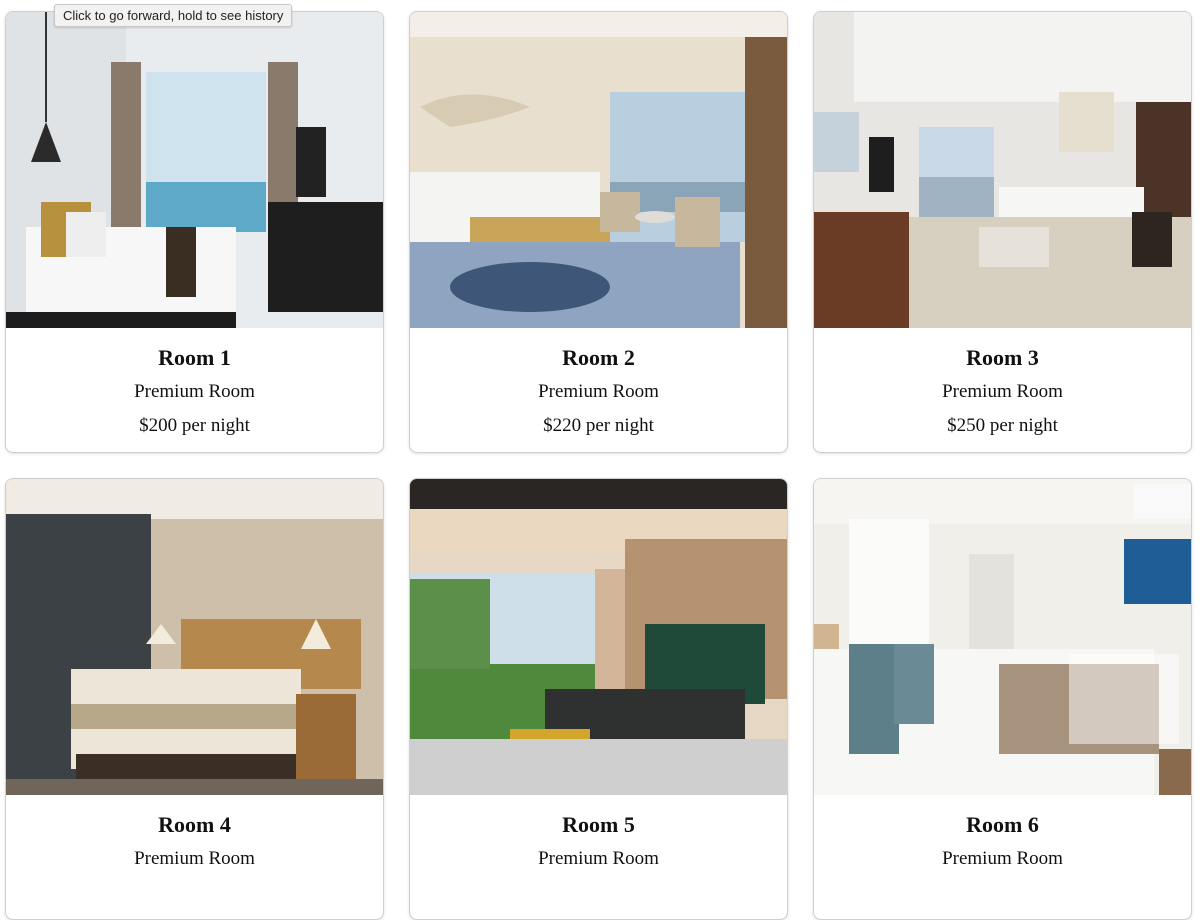 The width and height of the screenshot is (1202, 920). What do you see at coordinates (173, 15) in the screenshot?
I see `browser-tooltip: Click to go forward, hold to see history` at bounding box center [173, 15].